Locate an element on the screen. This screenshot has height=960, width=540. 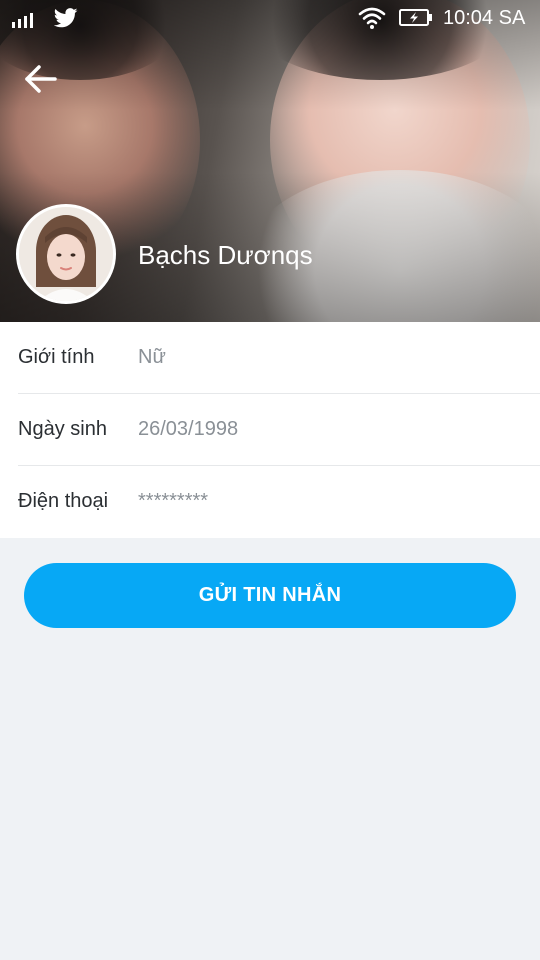
signal-icon is located at coordinates (22, 20).